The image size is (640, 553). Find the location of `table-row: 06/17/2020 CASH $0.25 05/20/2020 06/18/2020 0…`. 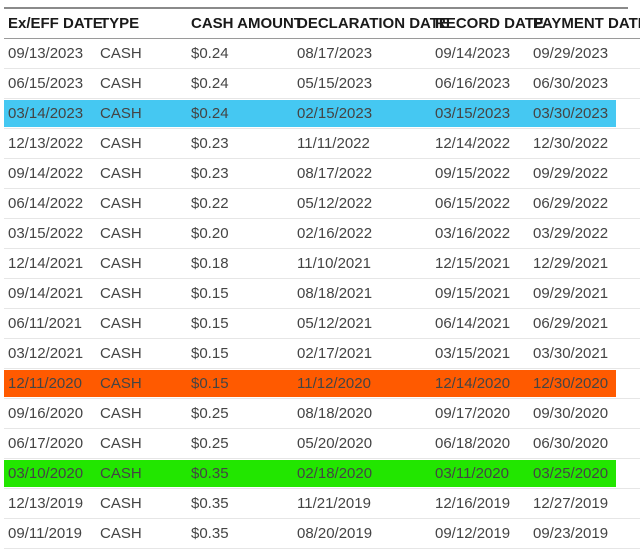

table-row: 06/17/2020 CASH $0.25 05/20/2020 06/18/2020 0… is located at coordinates (322, 444).